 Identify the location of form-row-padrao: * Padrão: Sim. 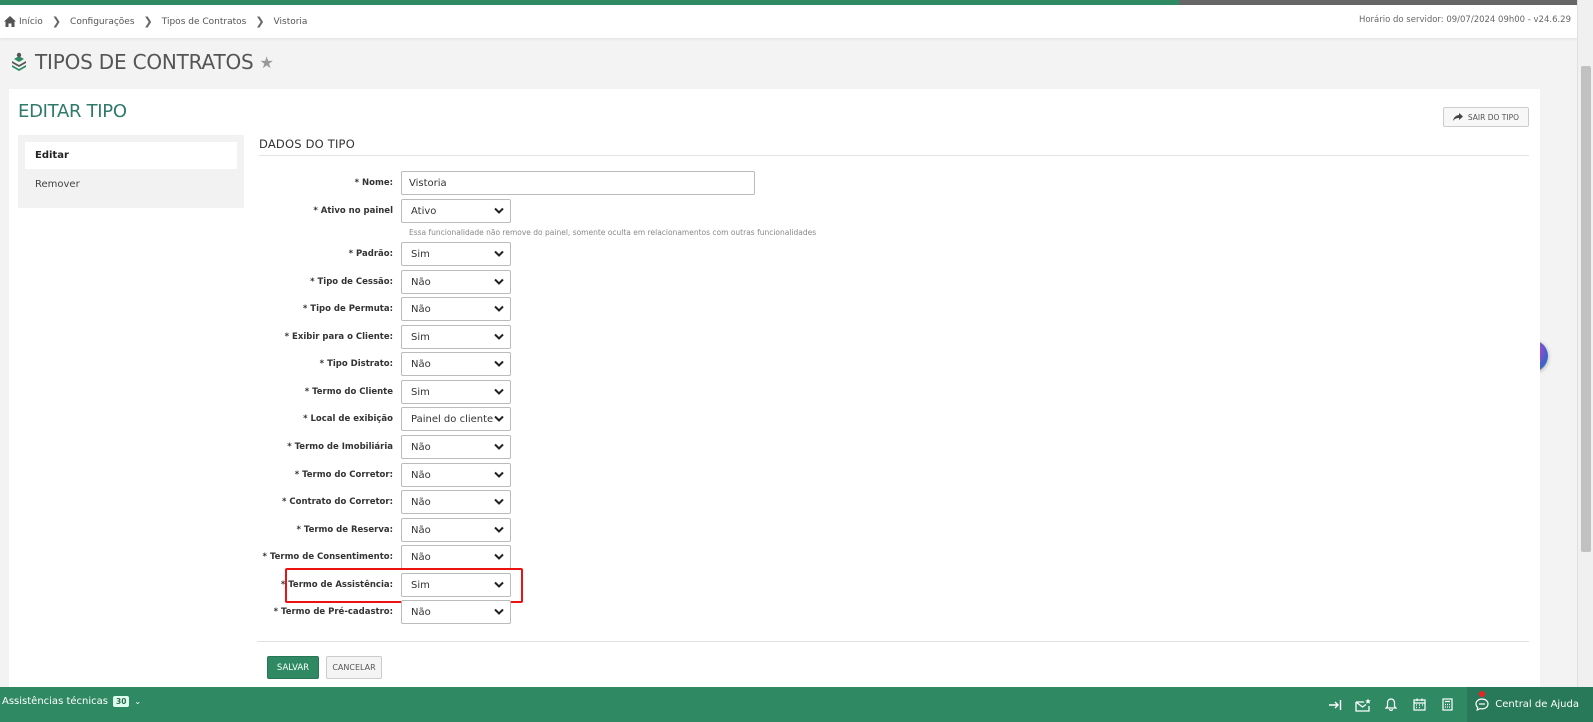
(385, 254).